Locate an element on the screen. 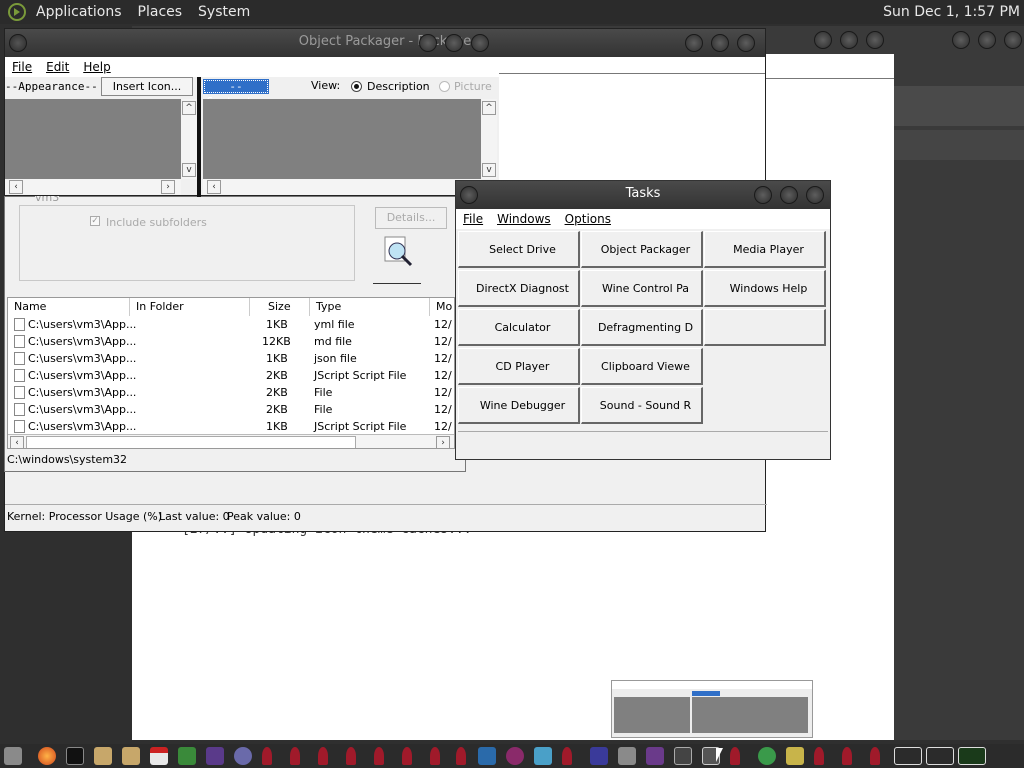  calculator-icon is located at coordinates (487, 756).